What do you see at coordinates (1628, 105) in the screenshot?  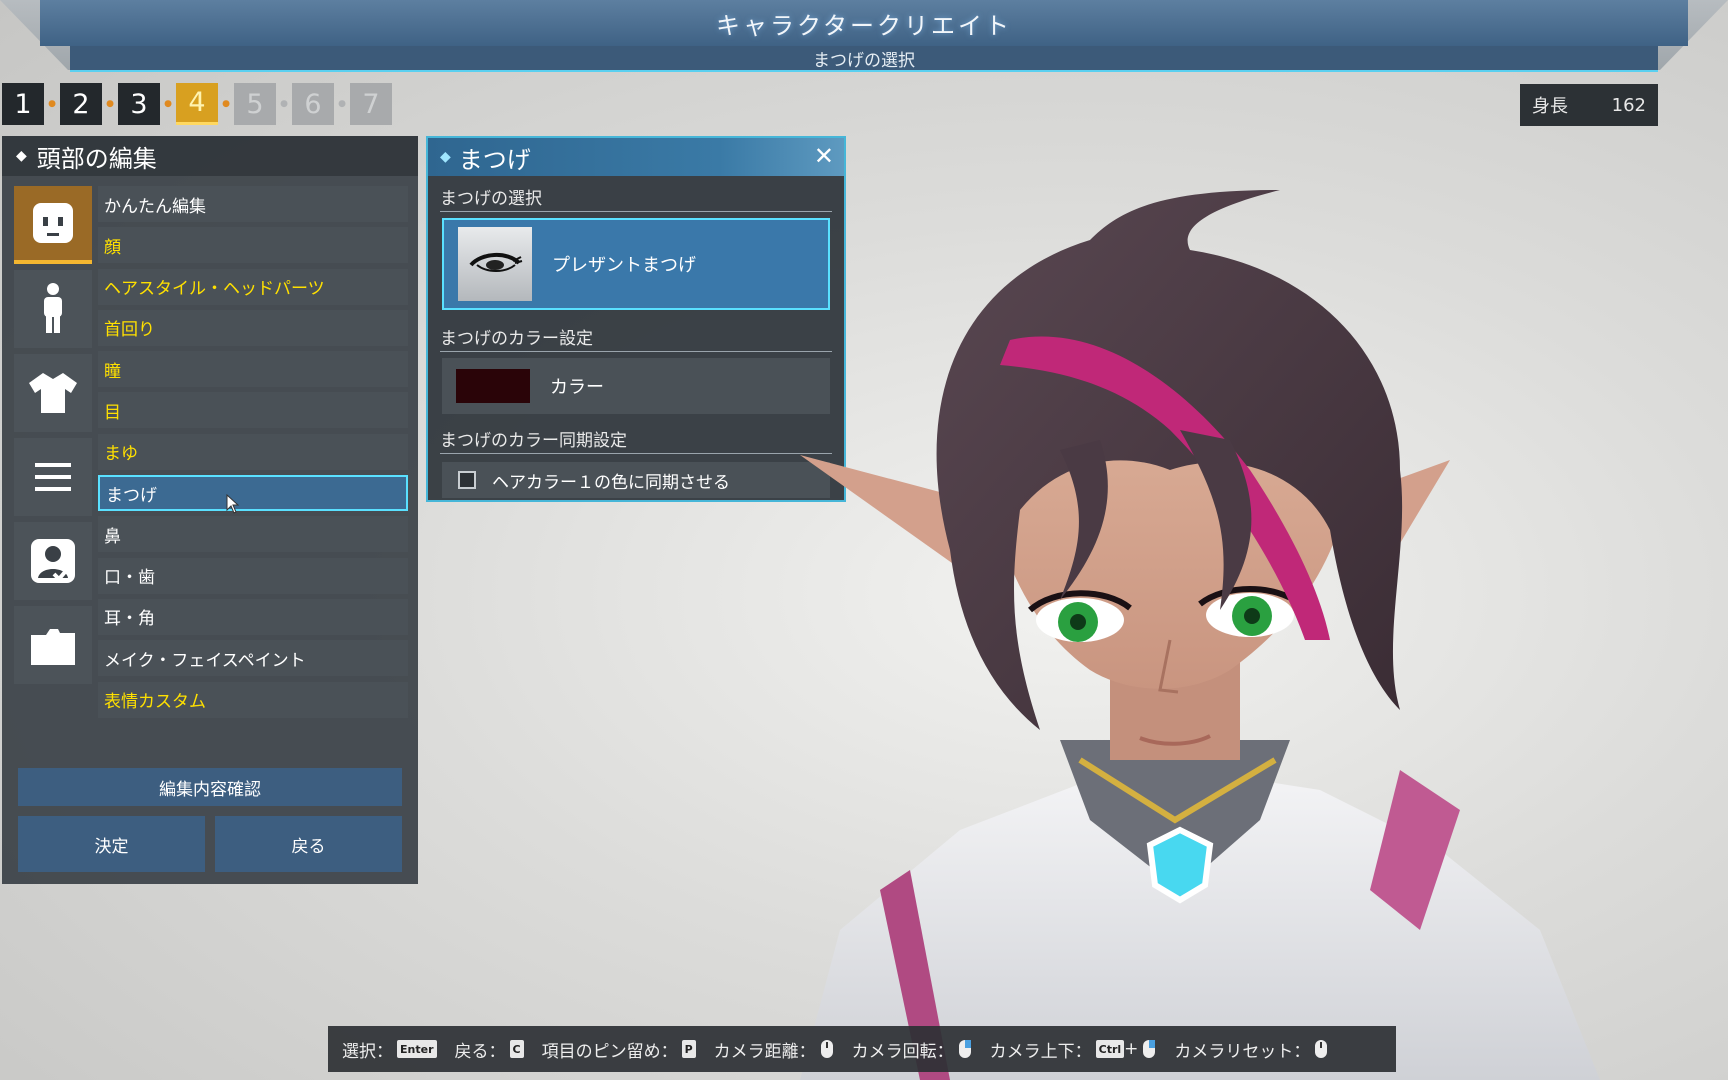 I see `height-value: 162` at bounding box center [1628, 105].